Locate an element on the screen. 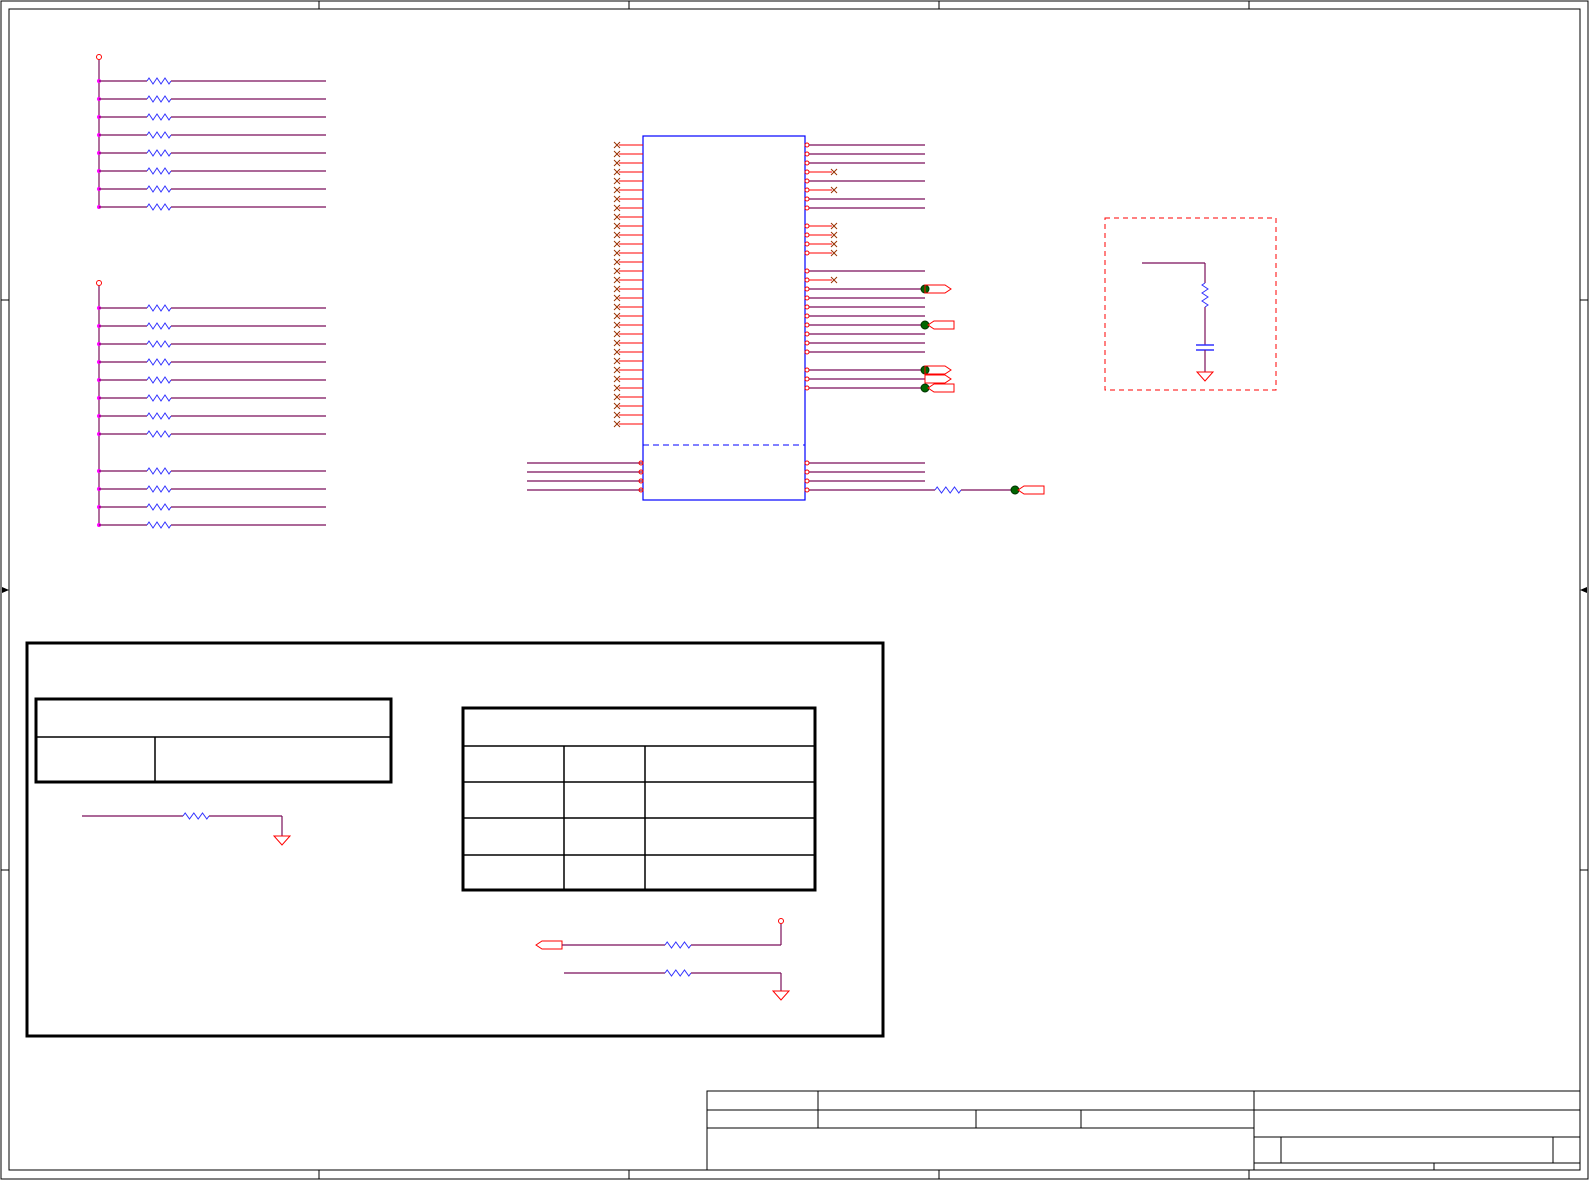  title-block-border is located at coordinates (1143, 1130).